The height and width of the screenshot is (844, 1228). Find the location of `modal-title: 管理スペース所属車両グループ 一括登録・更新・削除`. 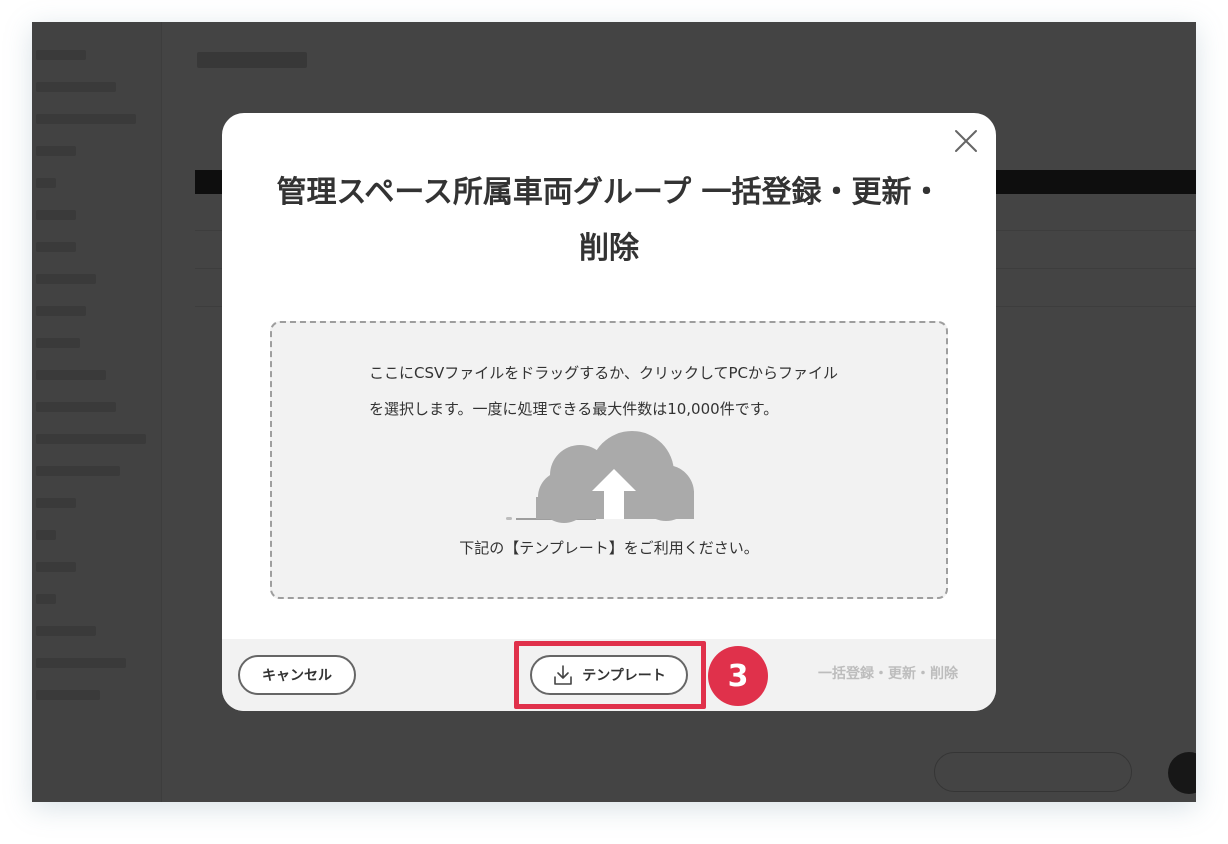

modal-title: 管理スペース所属車両グループ 一括登録・更新・削除 is located at coordinates (609, 220).